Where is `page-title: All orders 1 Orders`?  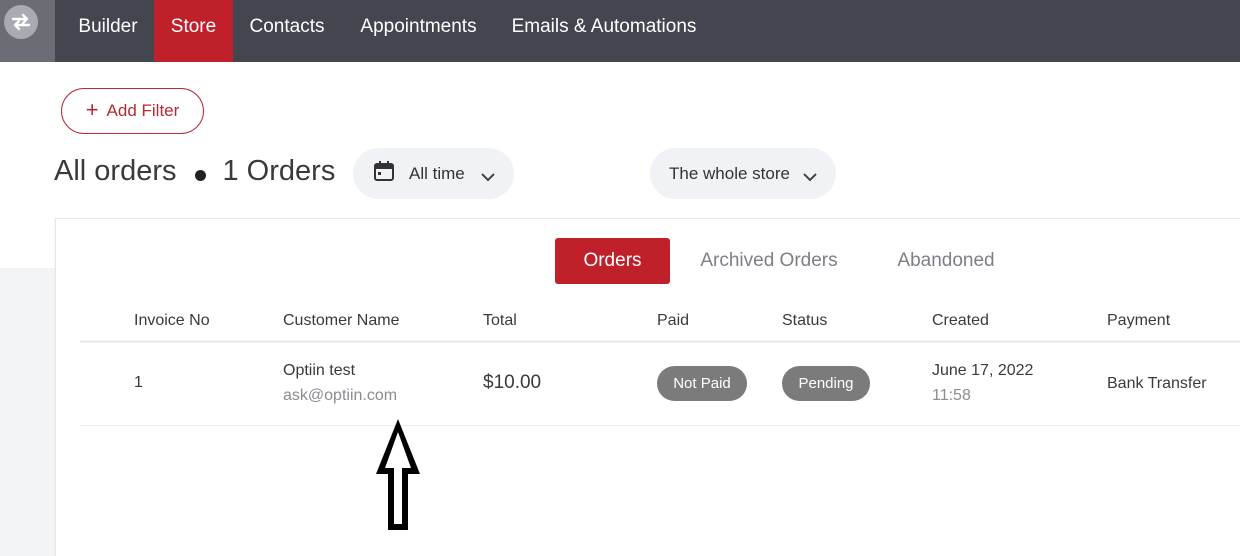 page-title: All orders 1 Orders is located at coordinates (194, 171).